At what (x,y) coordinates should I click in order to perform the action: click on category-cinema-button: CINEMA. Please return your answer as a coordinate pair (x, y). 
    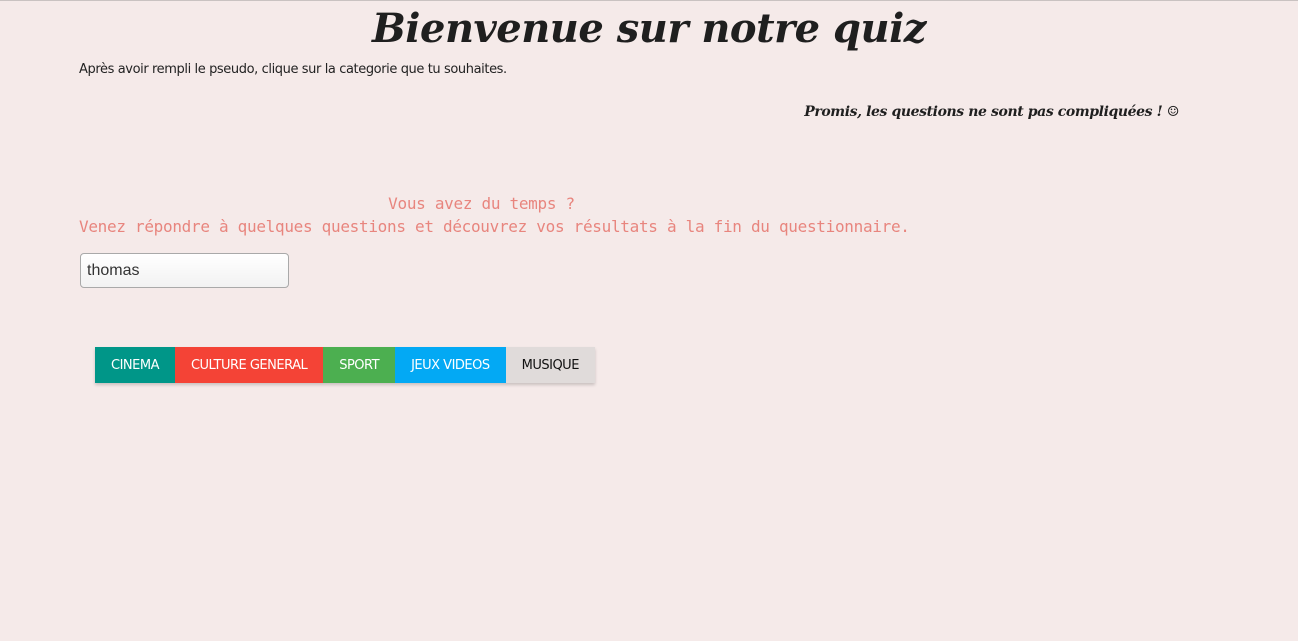
    Looking at the image, I should click on (135, 365).